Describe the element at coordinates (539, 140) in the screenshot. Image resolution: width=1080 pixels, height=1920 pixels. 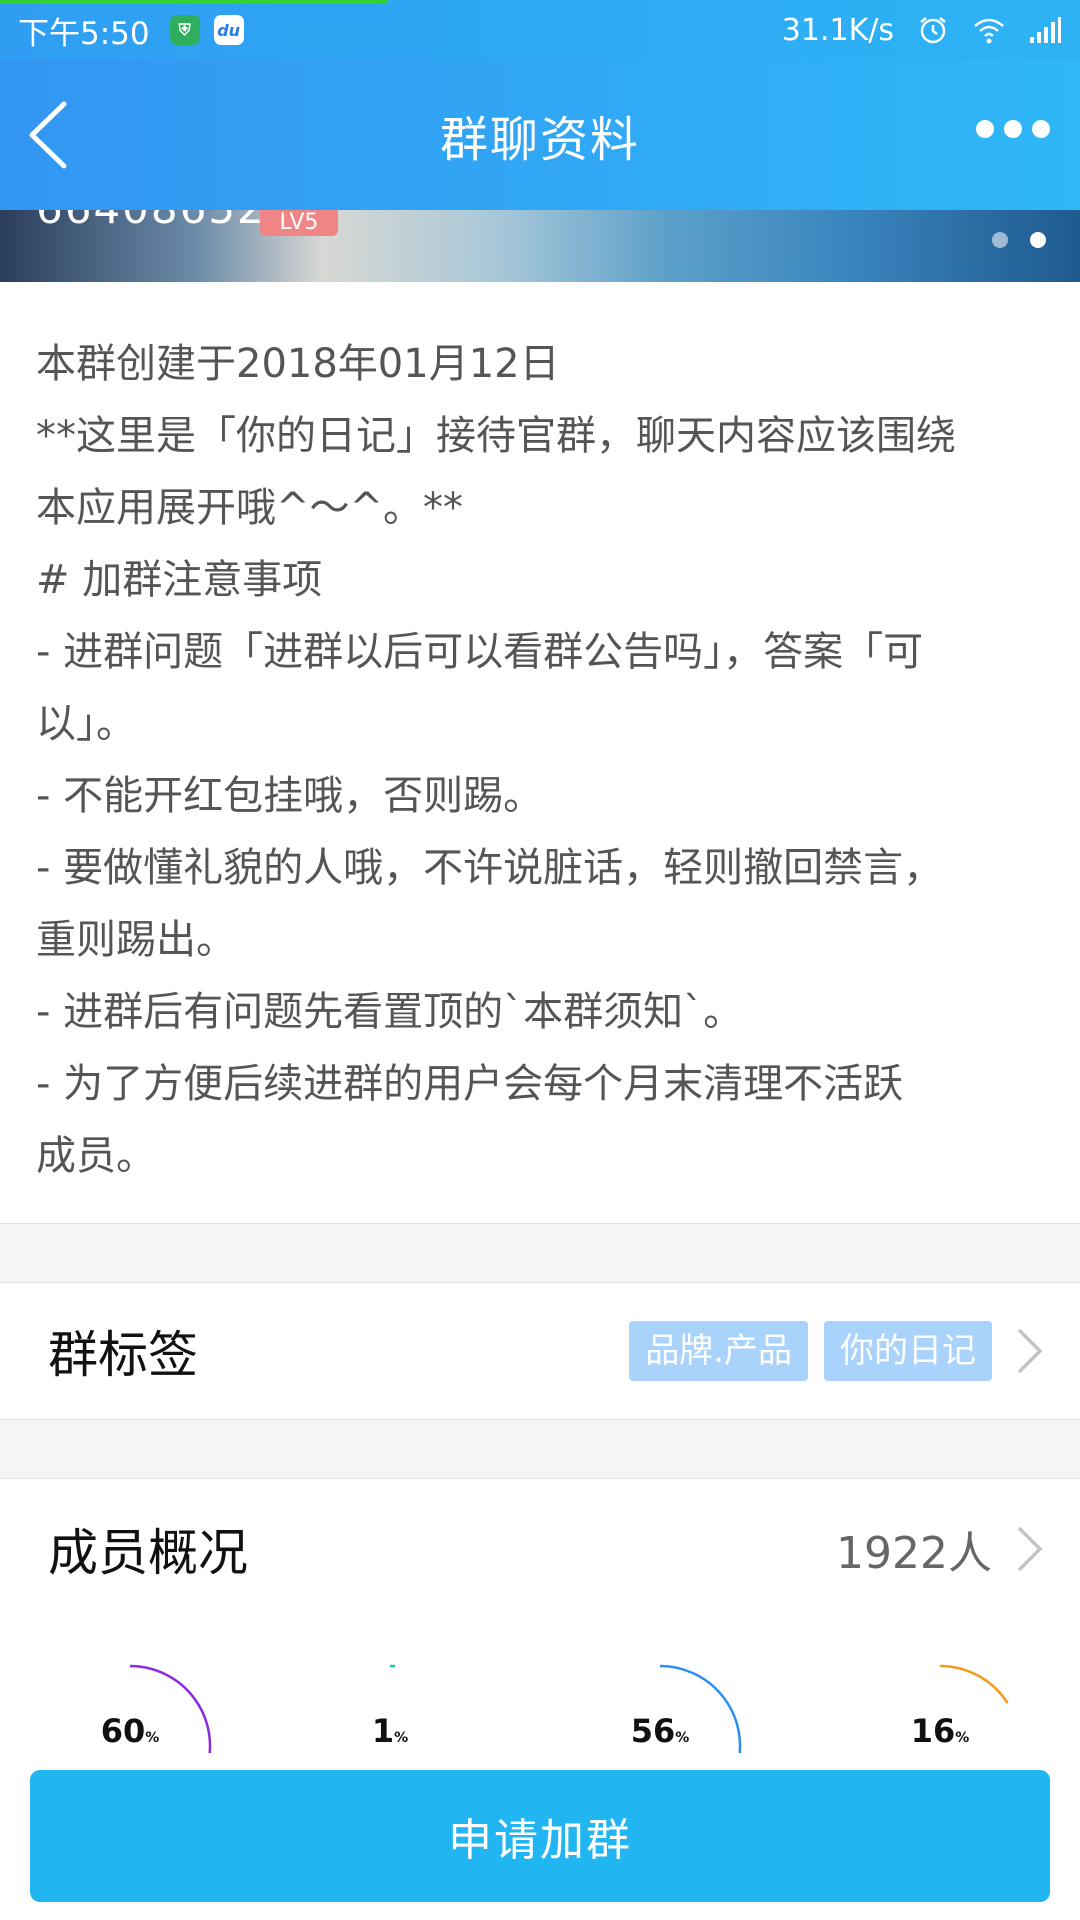
I see `page-title: 群聊资料` at that location.